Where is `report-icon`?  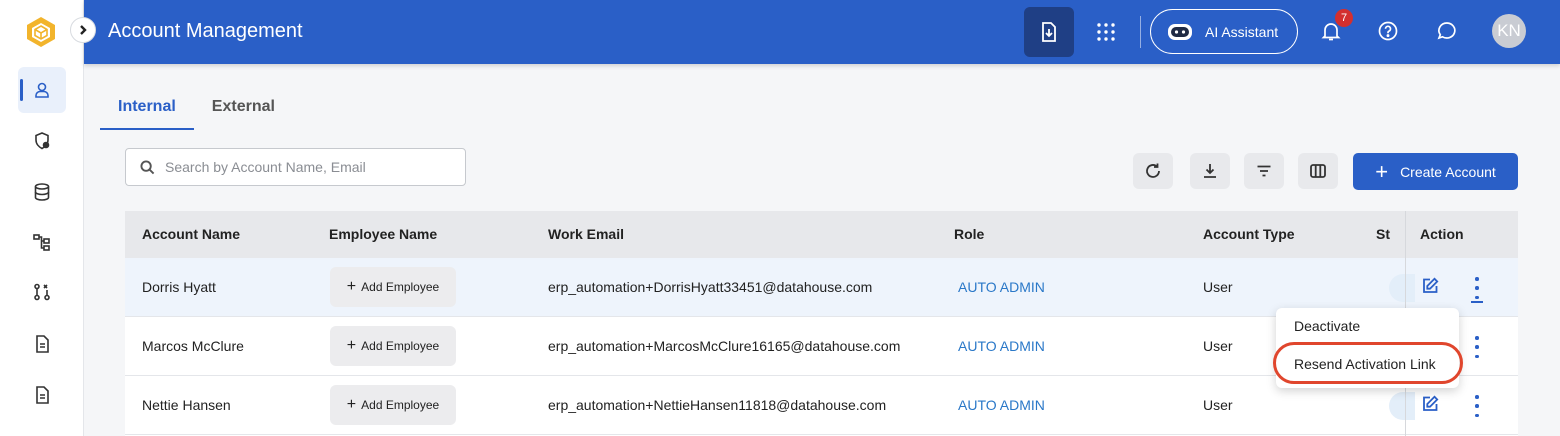 report-icon is located at coordinates (42, 395).